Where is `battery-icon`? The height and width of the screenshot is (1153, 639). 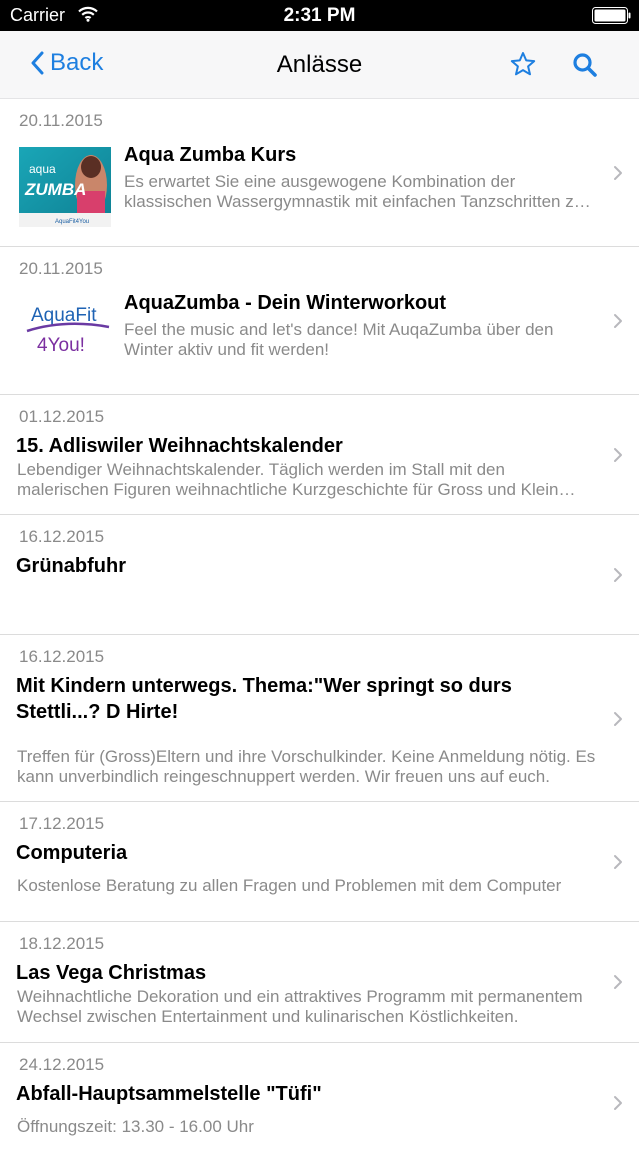
battery-icon is located at coordinates (611, 15).